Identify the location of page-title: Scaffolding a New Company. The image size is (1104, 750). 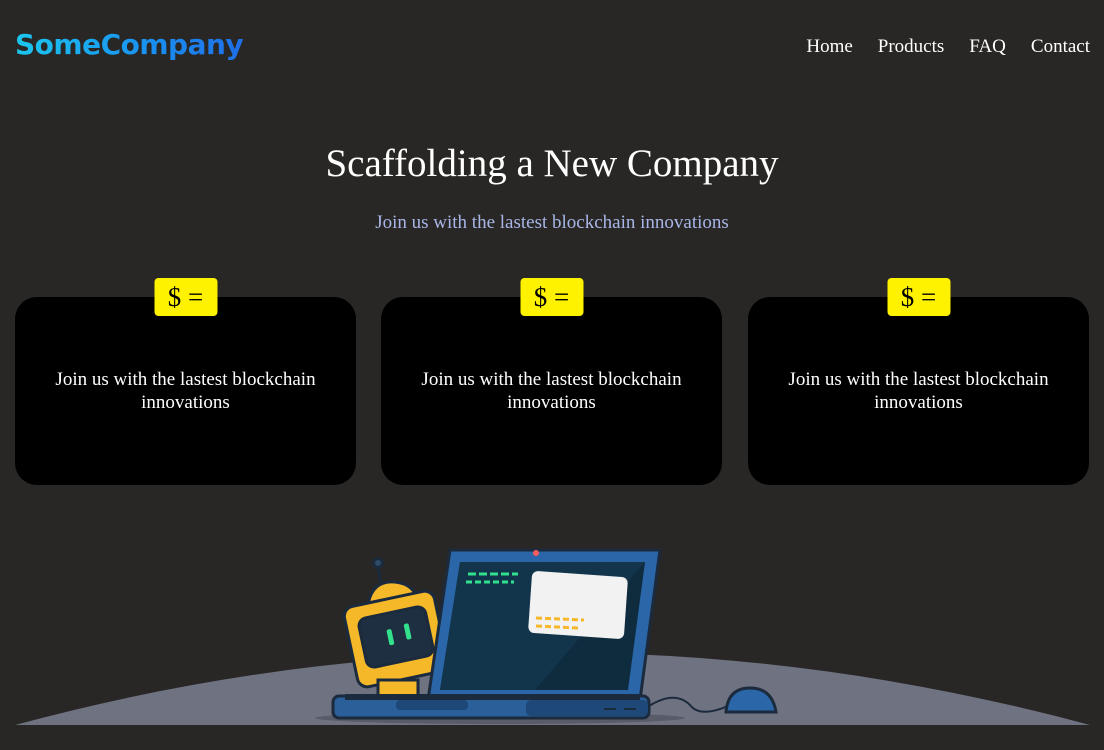
(552, 163).